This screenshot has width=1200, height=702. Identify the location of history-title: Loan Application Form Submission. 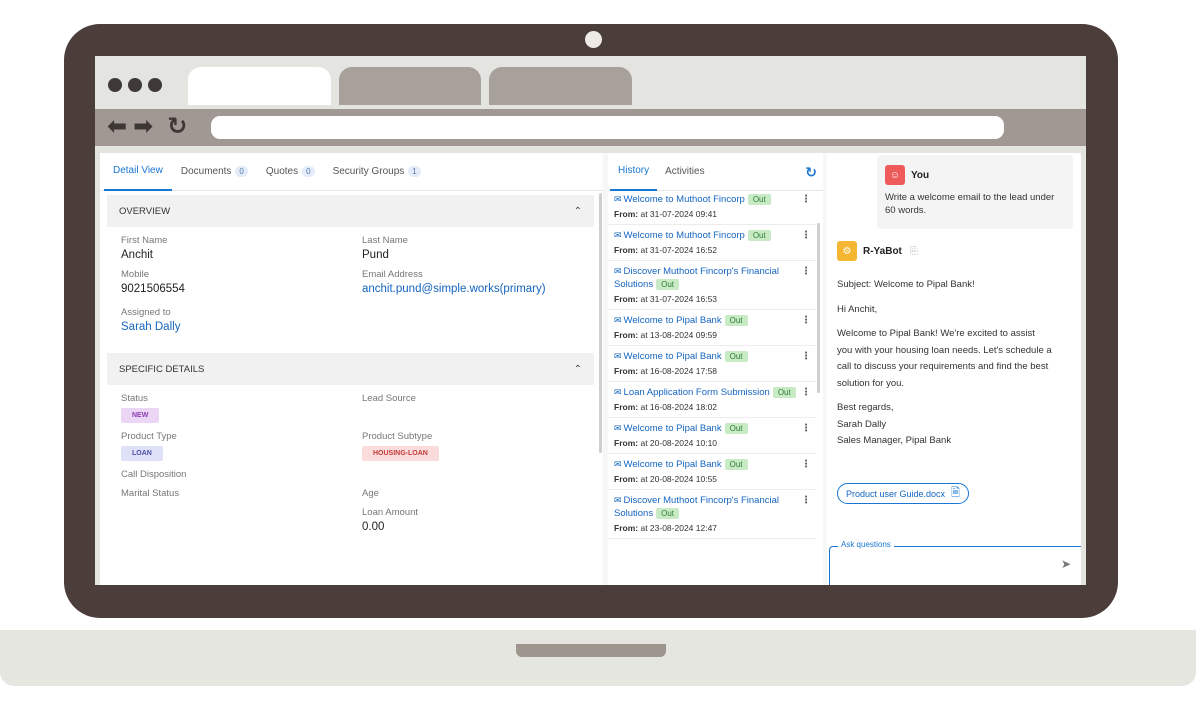
(697, 392).